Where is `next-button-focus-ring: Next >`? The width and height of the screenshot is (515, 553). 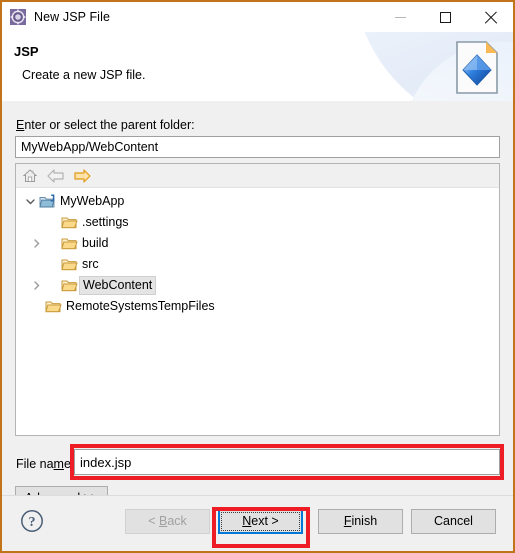 next-button-focus-ring: Next > is located at coordinates (260, 521).